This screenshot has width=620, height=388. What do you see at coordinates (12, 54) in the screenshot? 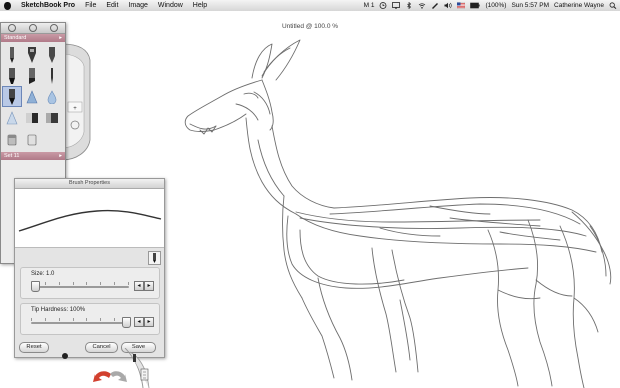
I see `brush-pencil` at bounding box center [12, 54].